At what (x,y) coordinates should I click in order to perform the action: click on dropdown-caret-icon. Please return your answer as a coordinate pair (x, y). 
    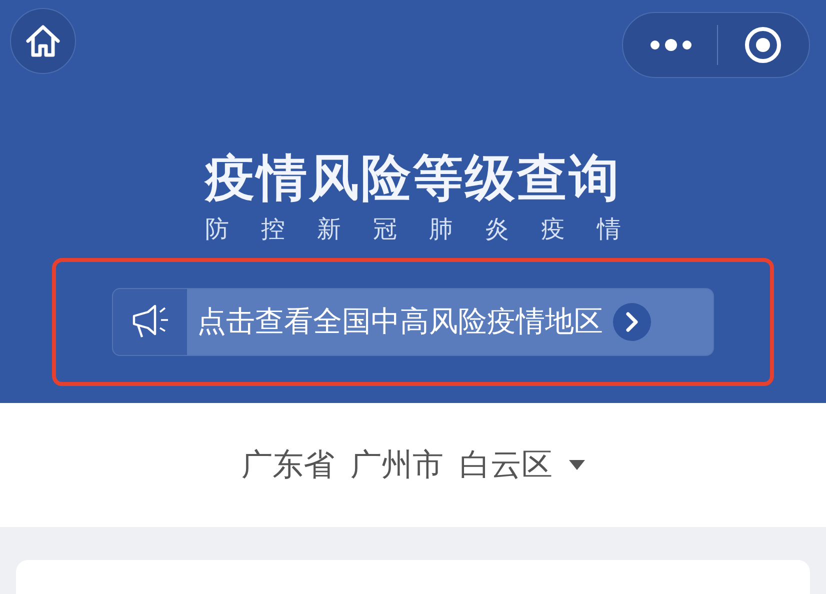
    Looking at the image, I should click on (576, 465).